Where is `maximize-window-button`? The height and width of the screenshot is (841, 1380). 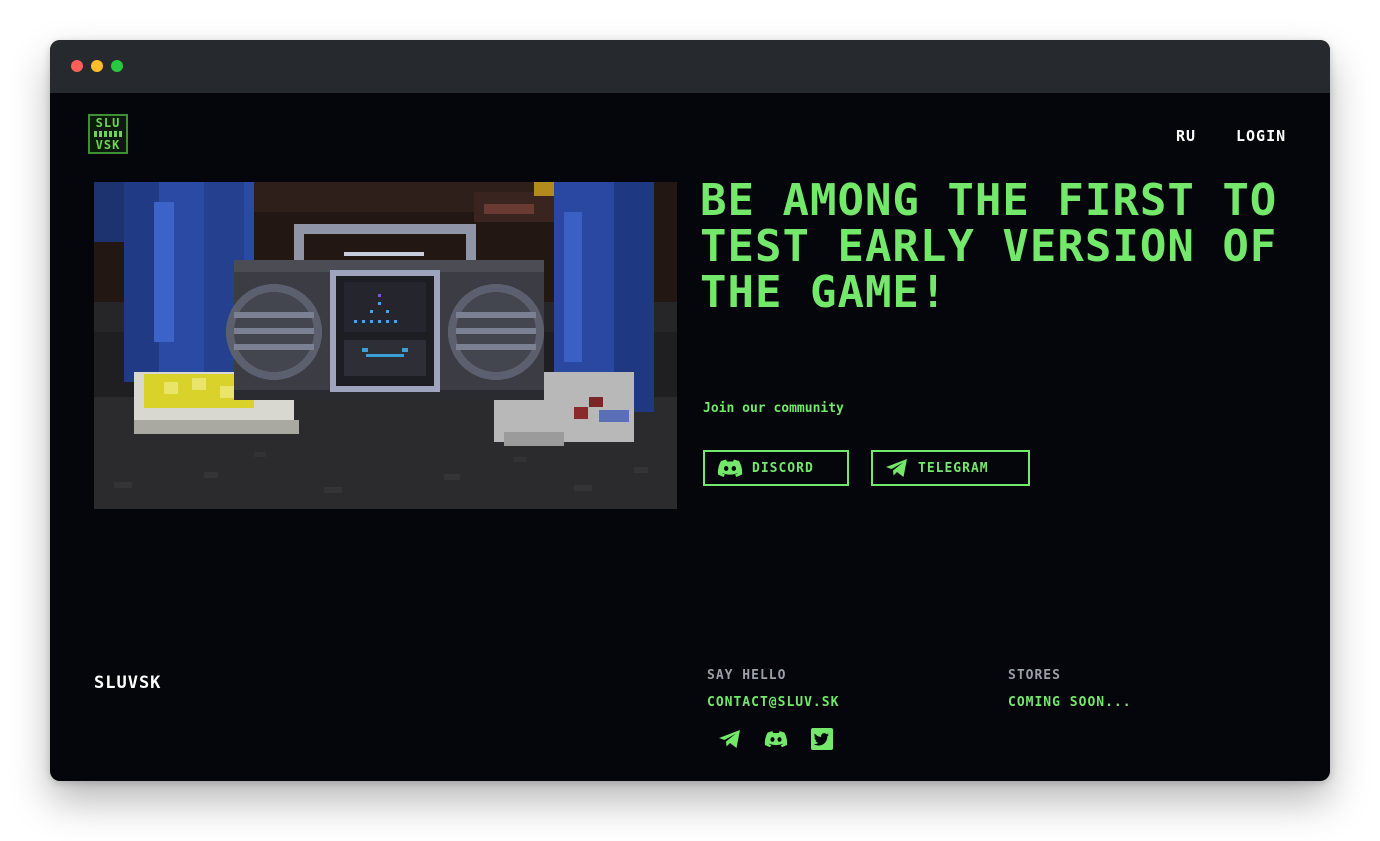
maximize-window-button is located at coordinates (117, 66).